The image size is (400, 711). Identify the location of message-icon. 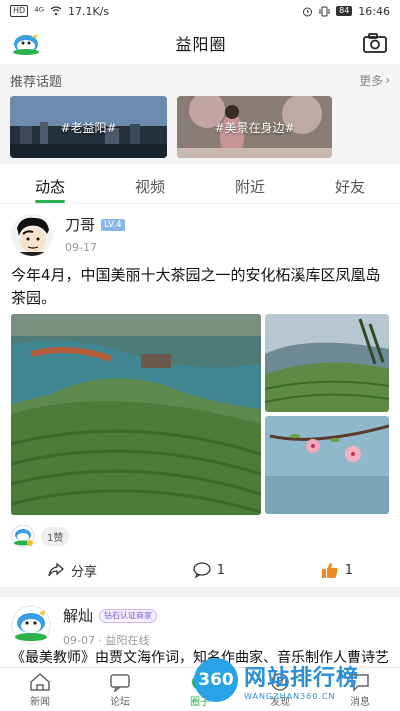
(360, 683).